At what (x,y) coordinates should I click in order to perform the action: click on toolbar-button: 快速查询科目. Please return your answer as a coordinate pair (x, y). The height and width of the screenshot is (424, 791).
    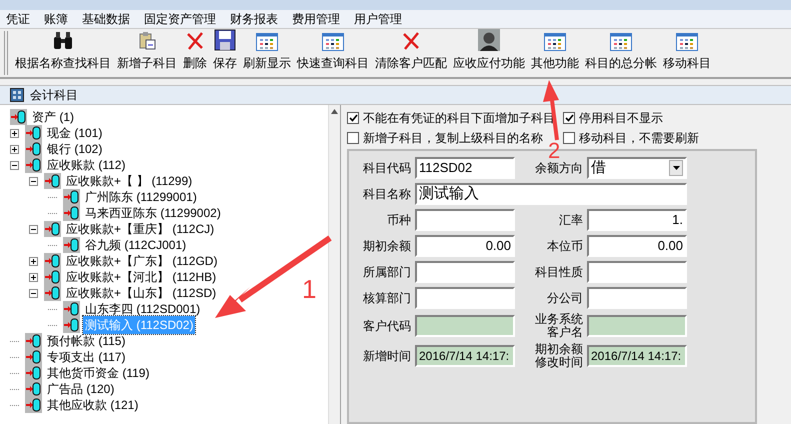
    Looking at the image, I should click on (333, 53).